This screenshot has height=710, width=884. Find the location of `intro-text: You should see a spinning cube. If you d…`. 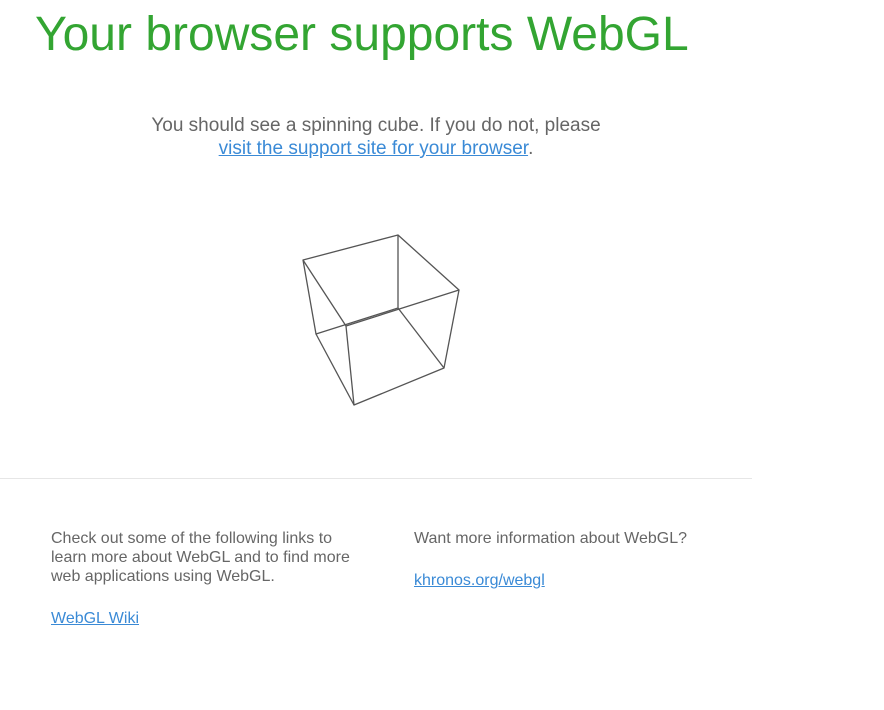

intro-text: You should see a spinning cube. If you d… is located at coordinates (376, 125).